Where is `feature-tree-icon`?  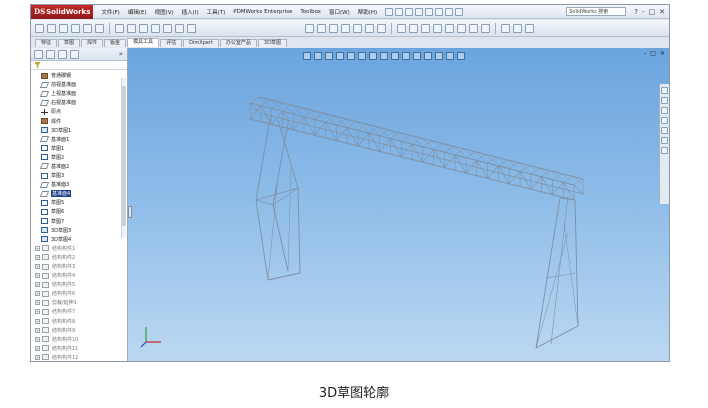
feature-tree-icon is located at coordinates (38, 54).